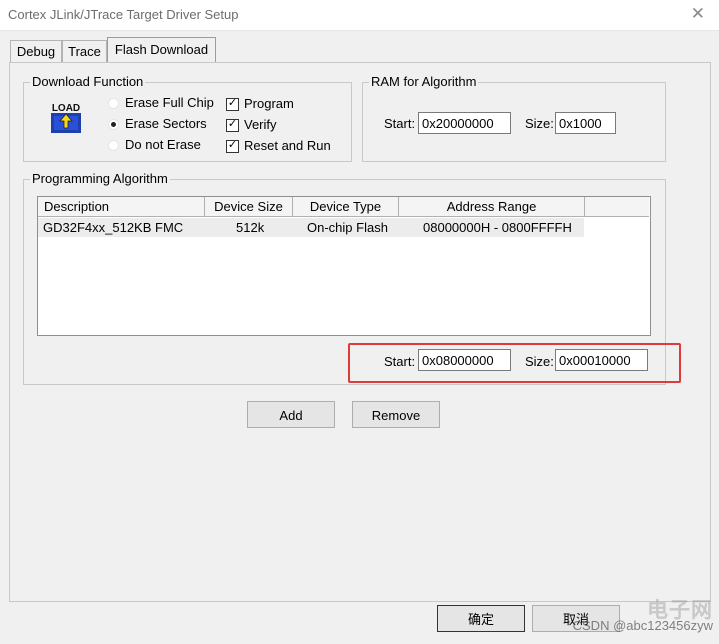  I want to click on add-button: Add, so click(291, 414).